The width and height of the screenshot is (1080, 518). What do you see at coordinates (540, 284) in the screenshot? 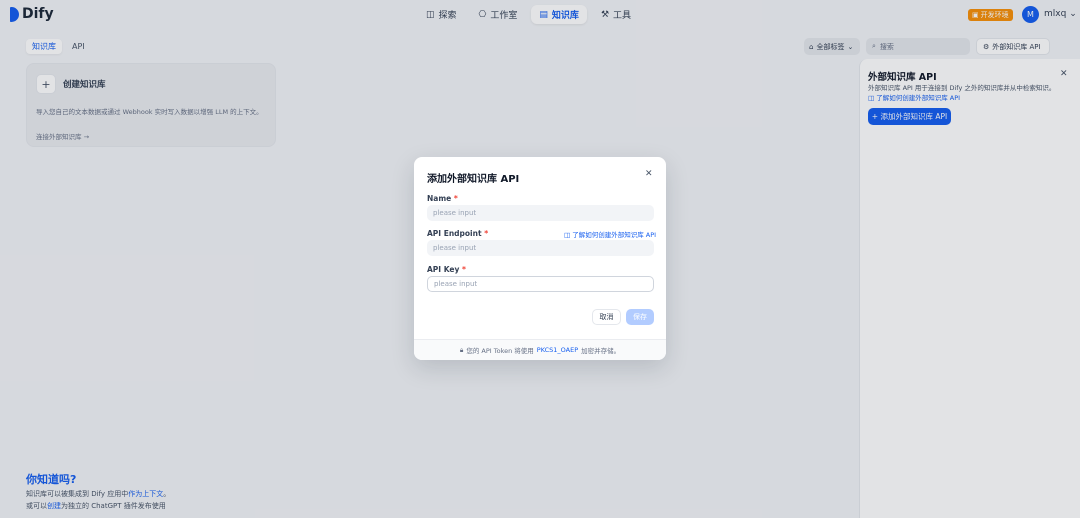
I see `api-key-input: please input` at bounding box center [540, 284].